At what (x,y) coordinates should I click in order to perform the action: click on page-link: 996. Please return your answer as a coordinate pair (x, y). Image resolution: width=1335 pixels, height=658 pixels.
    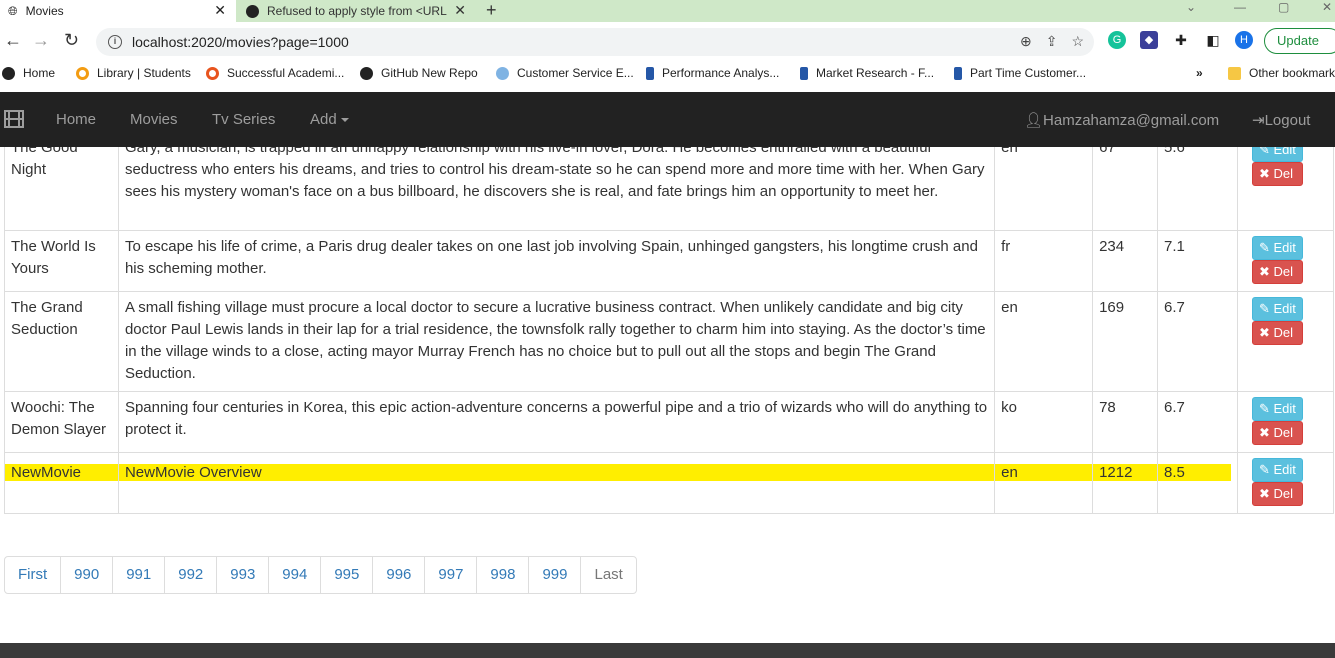
    Looking at the image, I should click on (399, 575).